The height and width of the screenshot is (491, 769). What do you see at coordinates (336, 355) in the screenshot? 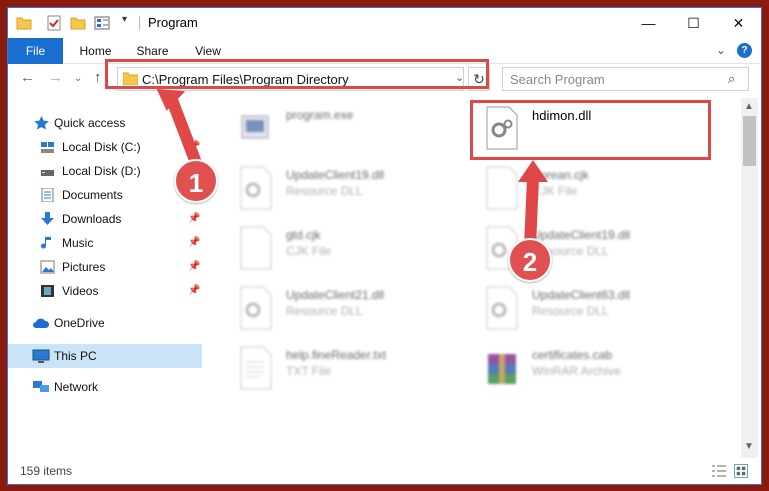
I see `file-name: help.fineReader.txt` at bounding box center [336, 355].